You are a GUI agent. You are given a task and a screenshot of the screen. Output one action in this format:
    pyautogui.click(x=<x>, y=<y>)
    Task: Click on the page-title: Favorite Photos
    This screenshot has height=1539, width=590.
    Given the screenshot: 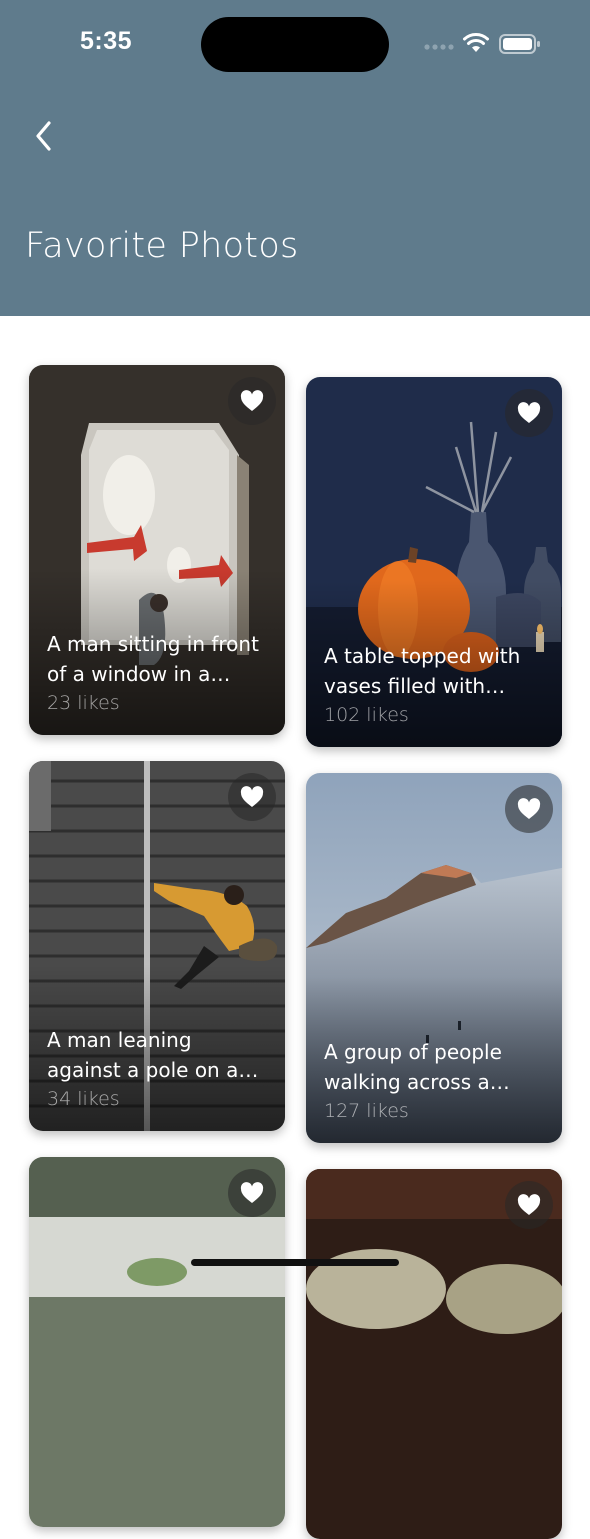 What is the action you would take?
    pyautogui.click(x=162, y=246)
    